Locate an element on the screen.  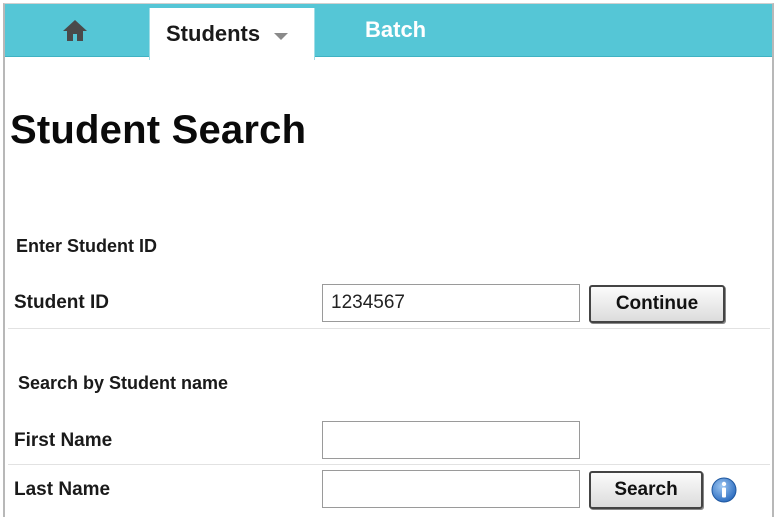
search-by-name-heading: Search by Student name is located at coordinates (123, 383).